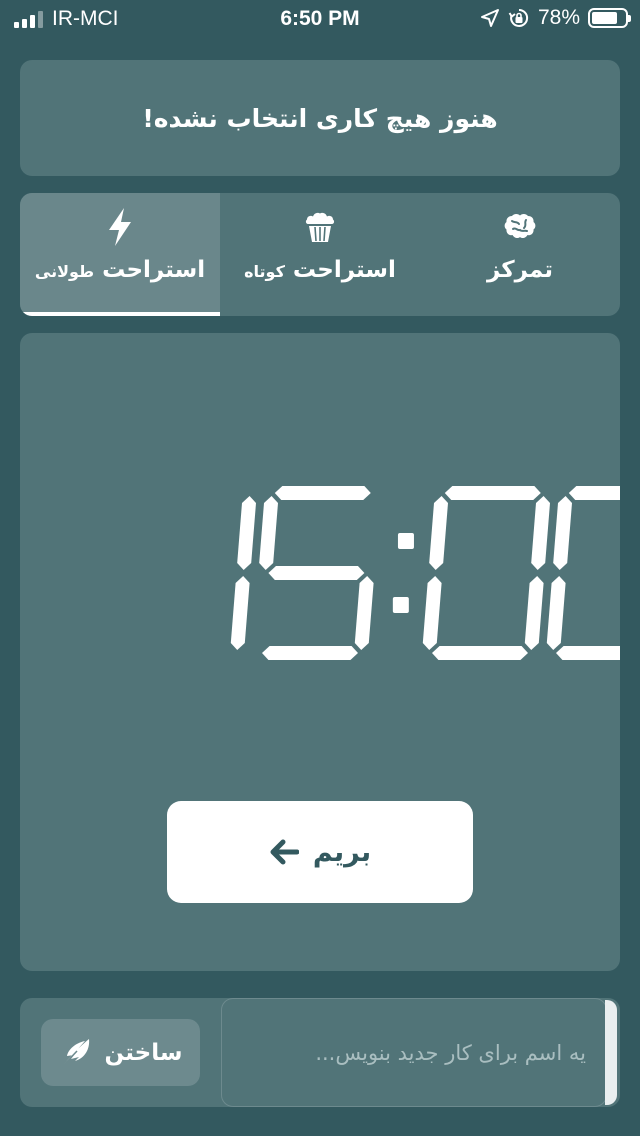 The width and height of the screenshot is (640, 1136). I want to click on tab-short-break: استراحت کوتاه, so click(320, 254).